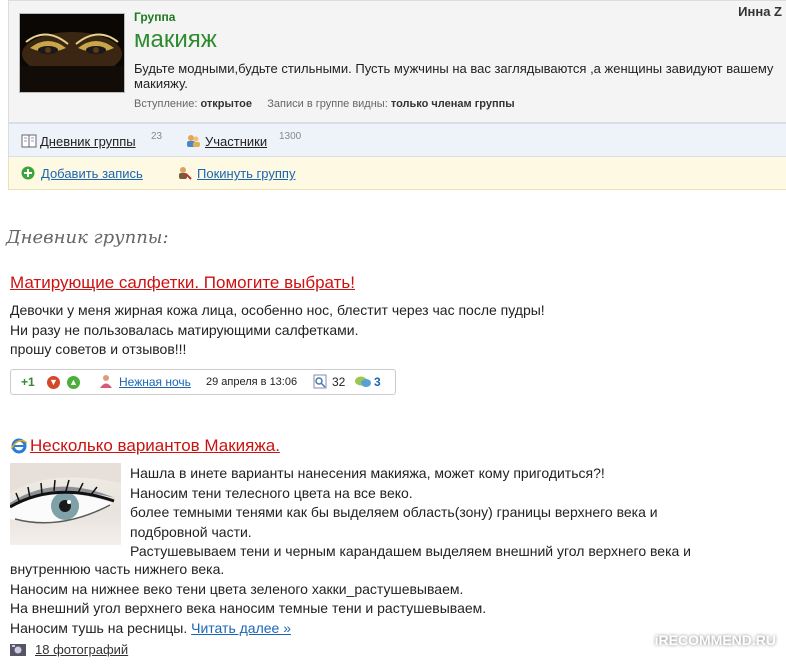 This screenshot has height=665, width=786. I want to click on group-actions: Добавить запись Покинуть группу, so click(397, 173).